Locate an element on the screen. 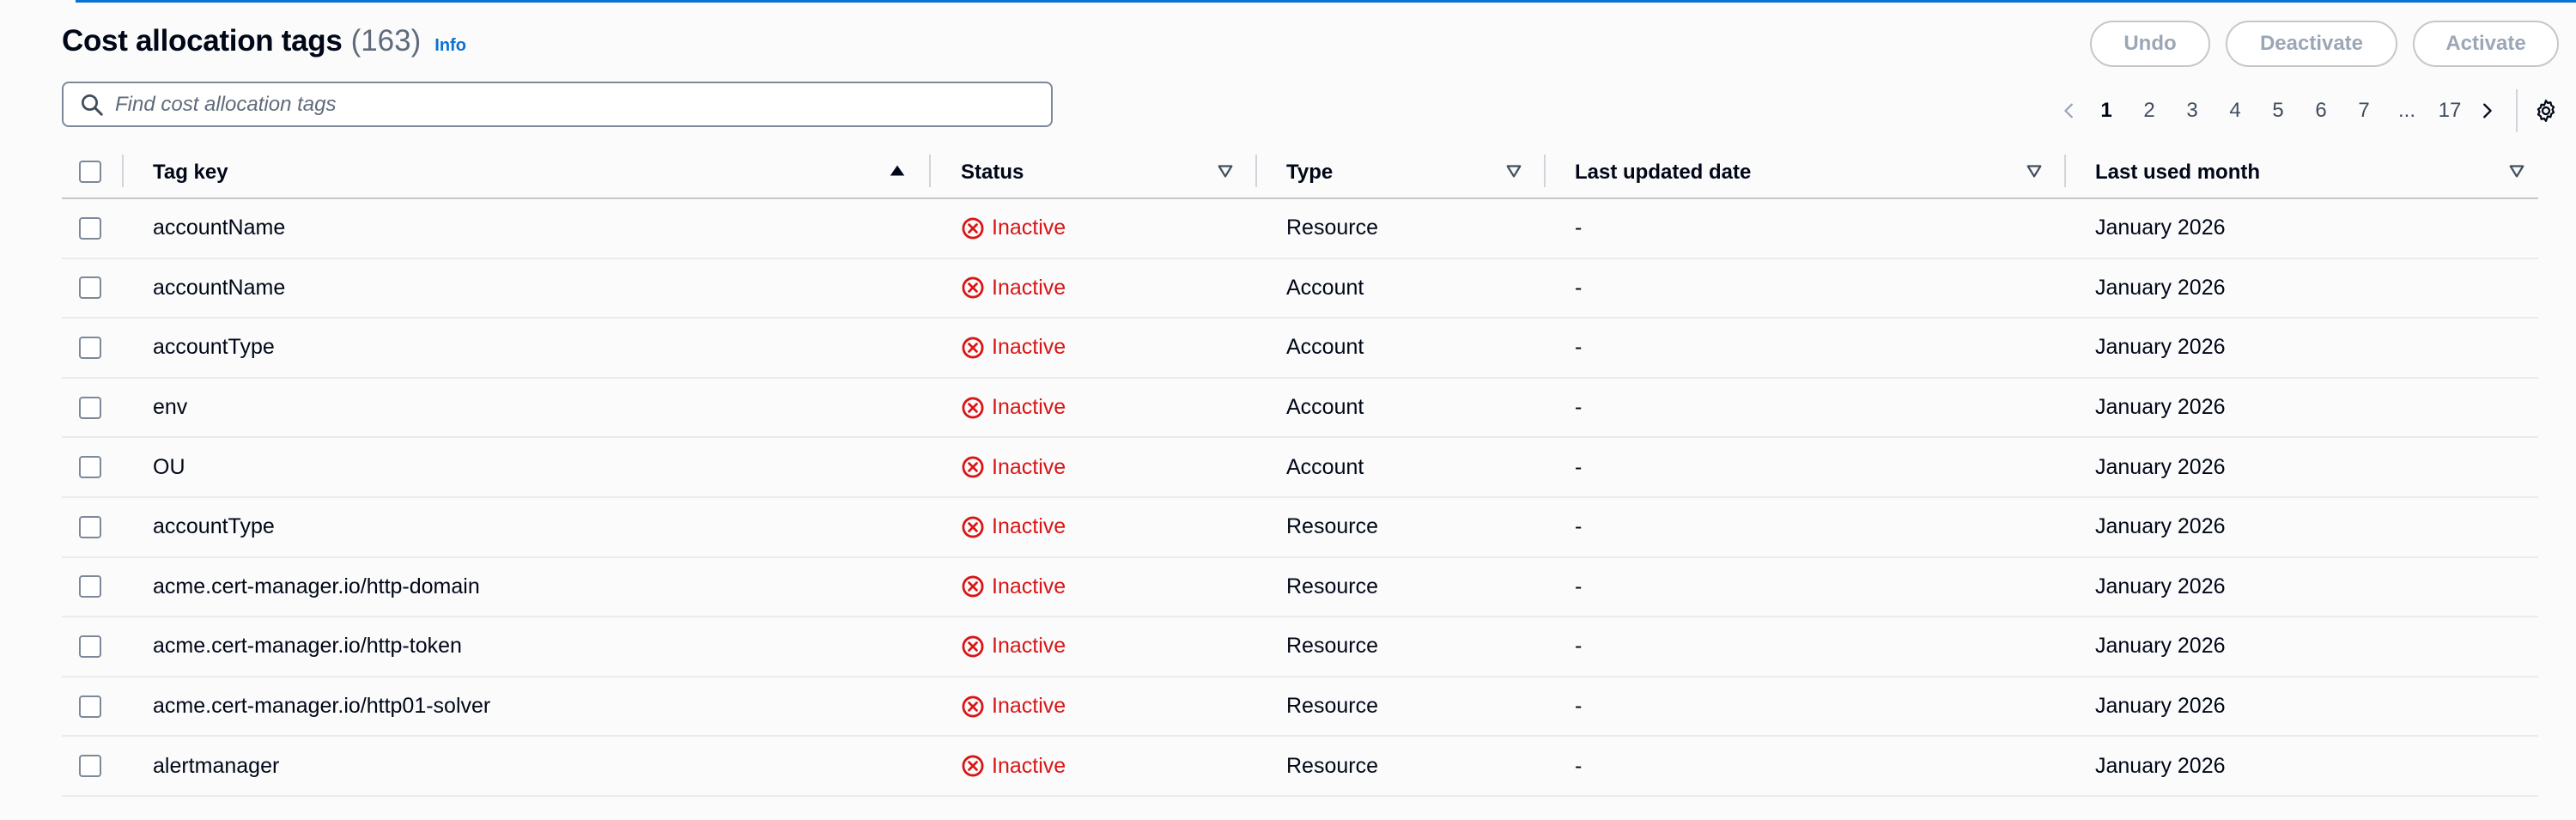 The width and height of the screenshot is (2576, 820). column-header-status: Status is located at coordinates (992, 172).